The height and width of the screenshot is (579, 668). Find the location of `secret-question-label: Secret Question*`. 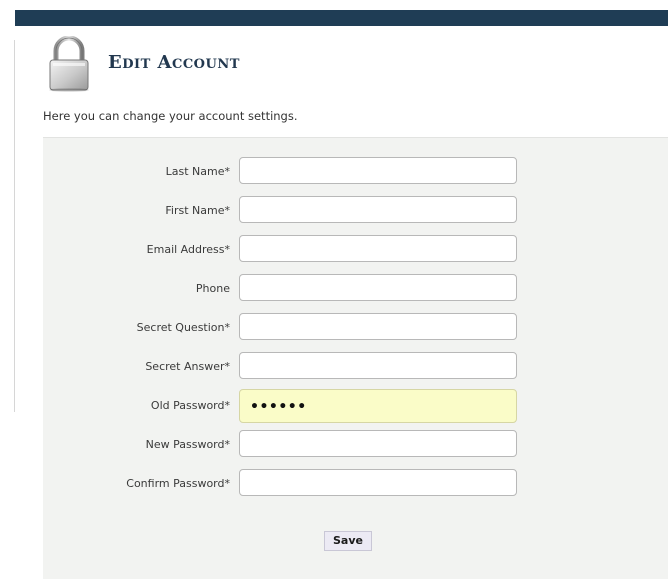

secret-question-label: Secret Question* is located at coordinates (183, 327).